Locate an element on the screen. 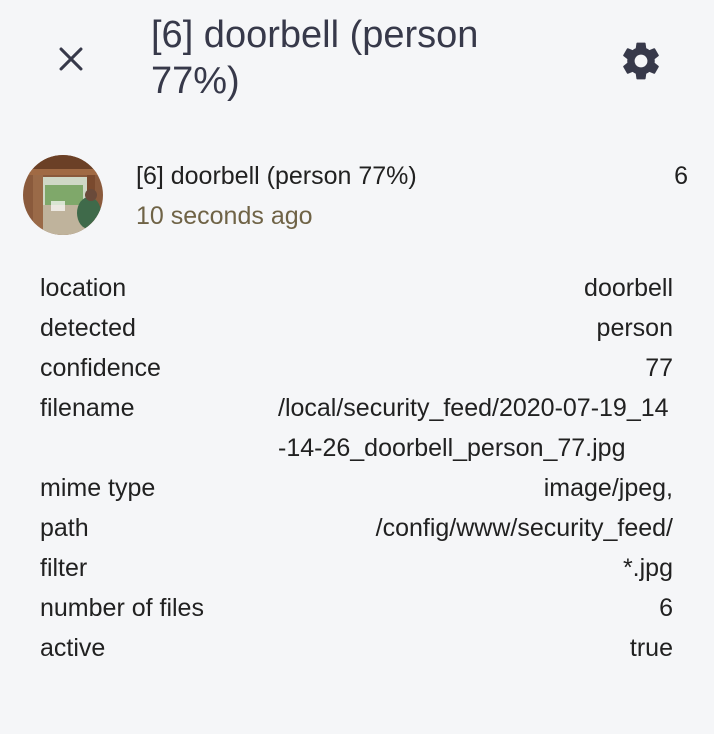 Image resolution: width=714 pixels, height=734 pixels. attribute-row-active: active true is located at coordinates (356, 648).